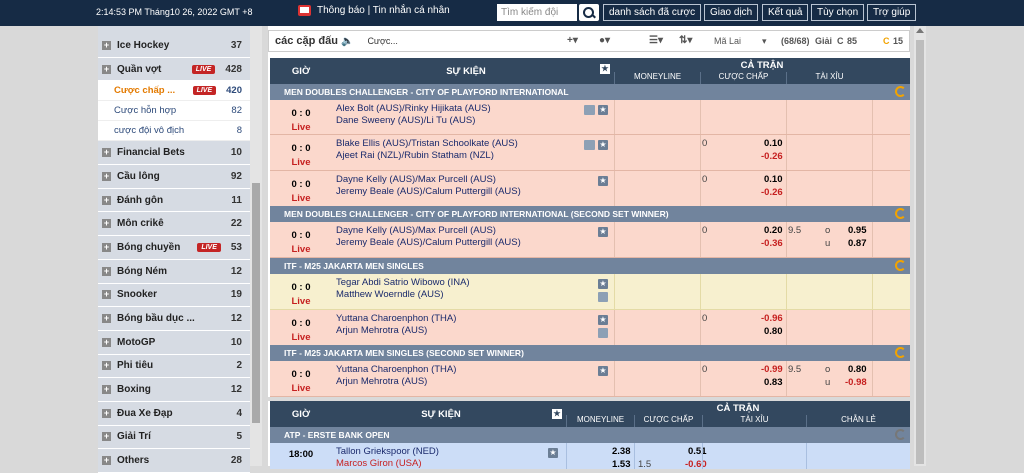 The width and height of the screenshot is (1024, 473). Describe the element at coordinates (174, 342) in the screenshot. I see `sidebar-item-motogp: + MotoGP 10` at that location.